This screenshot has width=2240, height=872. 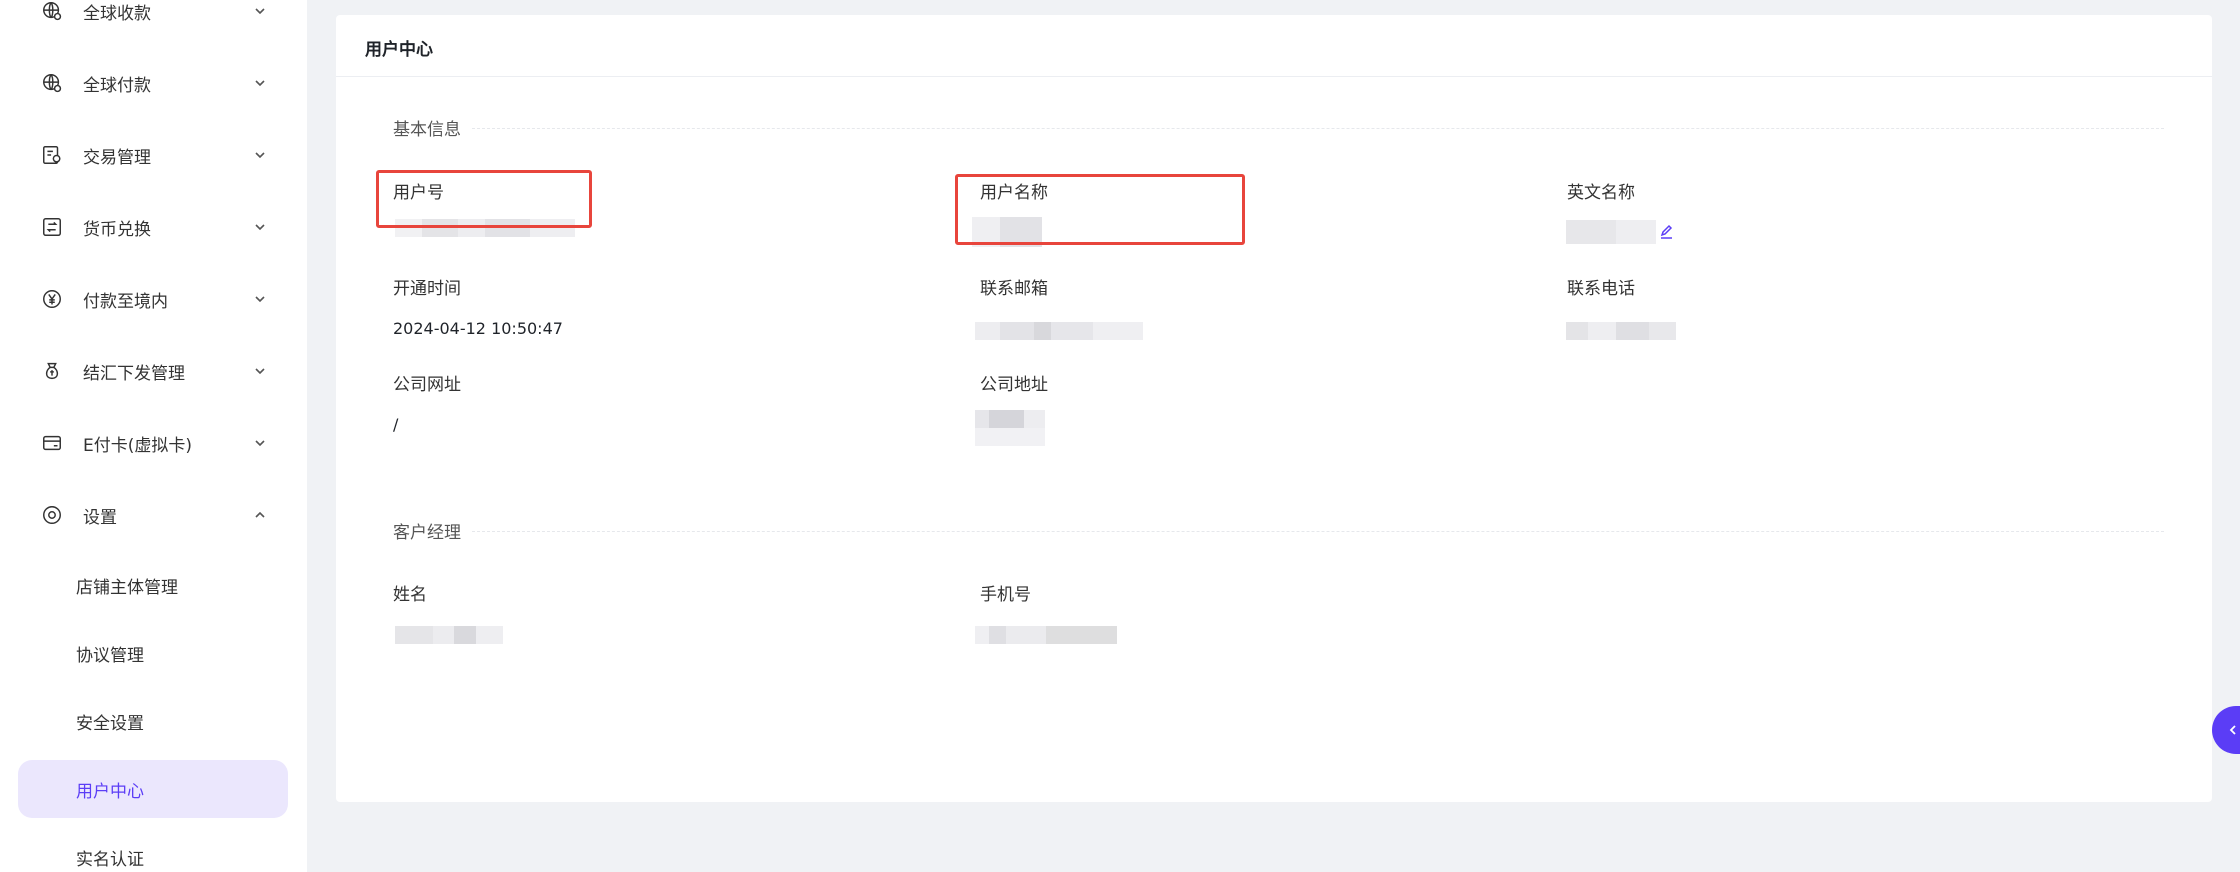 I want to click on edit-icon, so click(x=1667, y=231).